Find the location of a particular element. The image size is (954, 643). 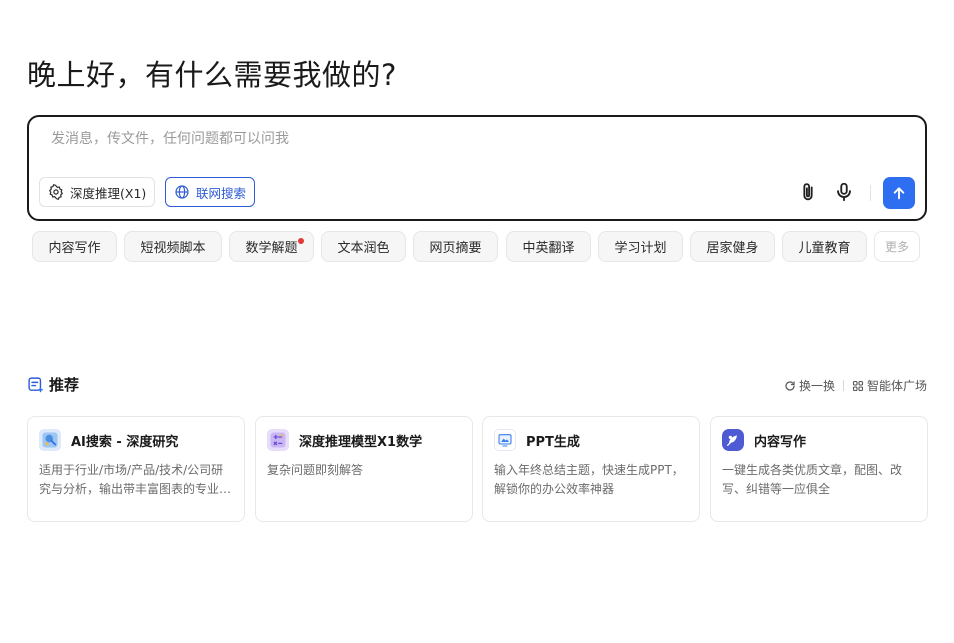

deep-reasoning-button: 深度推理(X1) is located at coordinates (97, 192).